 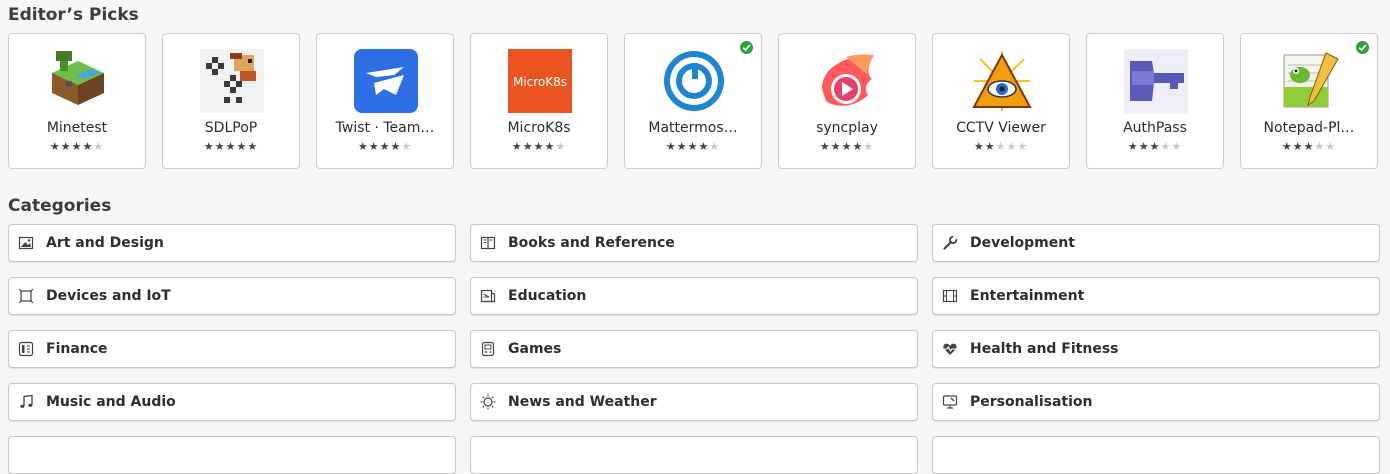 I want to click on film-icon, so click(x=950, y=296).